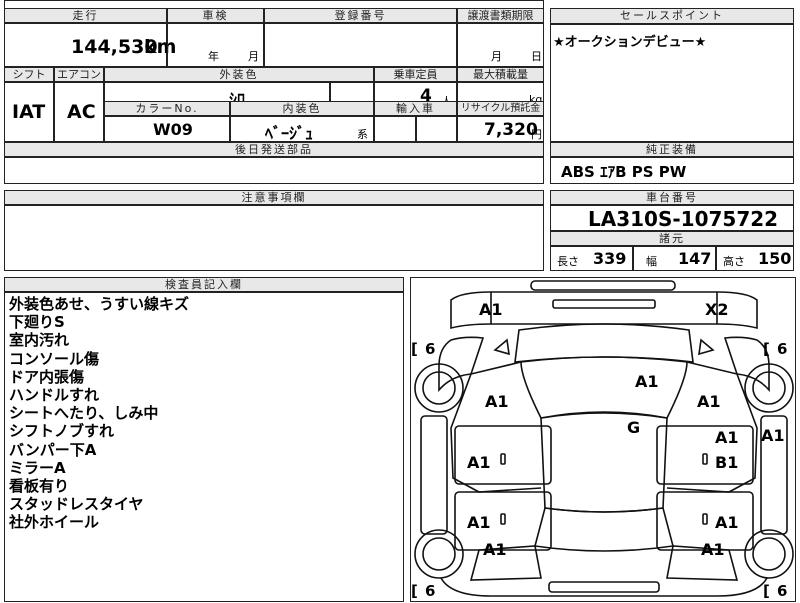 The height and width of the screenshot is (603, 800). I want to click on tire-label-front-right: 6, so click(782, 349).